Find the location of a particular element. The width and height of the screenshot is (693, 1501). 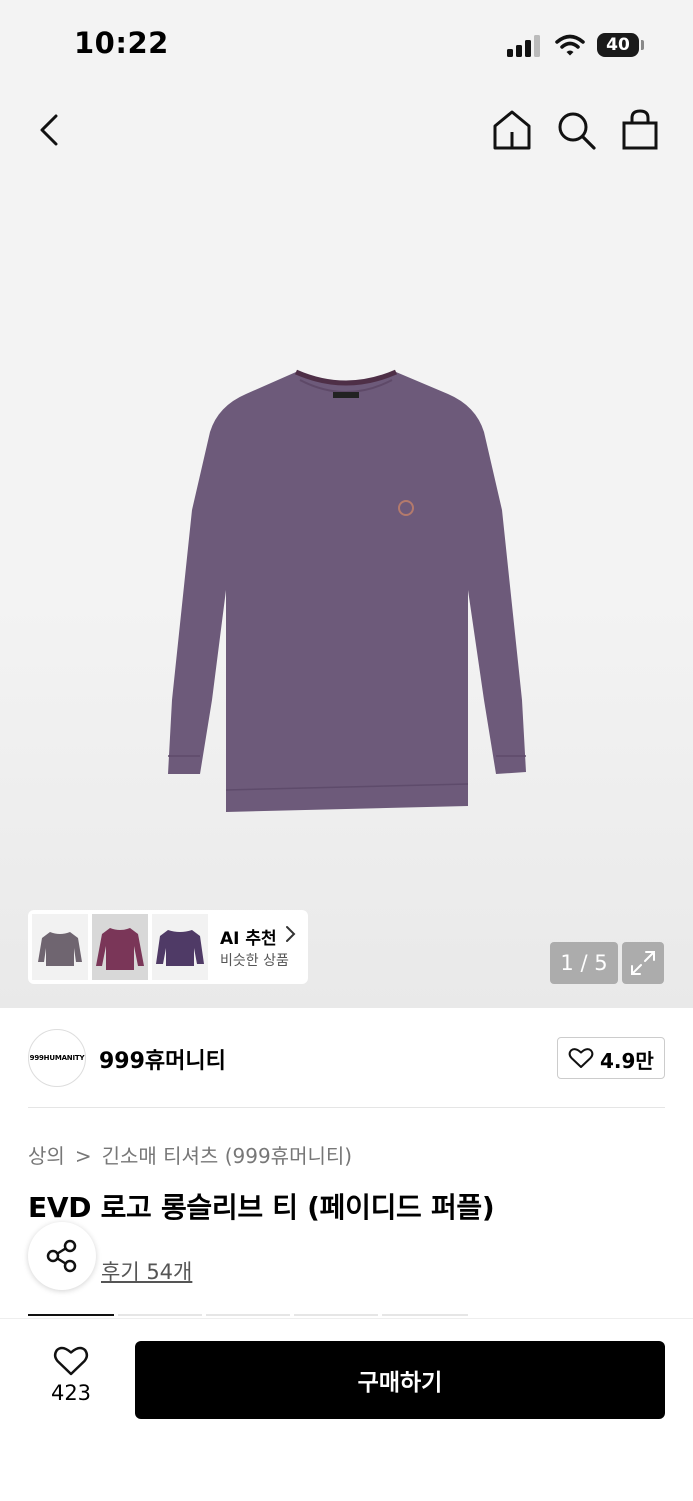

battery-tip is located at coordinates (642, 45).